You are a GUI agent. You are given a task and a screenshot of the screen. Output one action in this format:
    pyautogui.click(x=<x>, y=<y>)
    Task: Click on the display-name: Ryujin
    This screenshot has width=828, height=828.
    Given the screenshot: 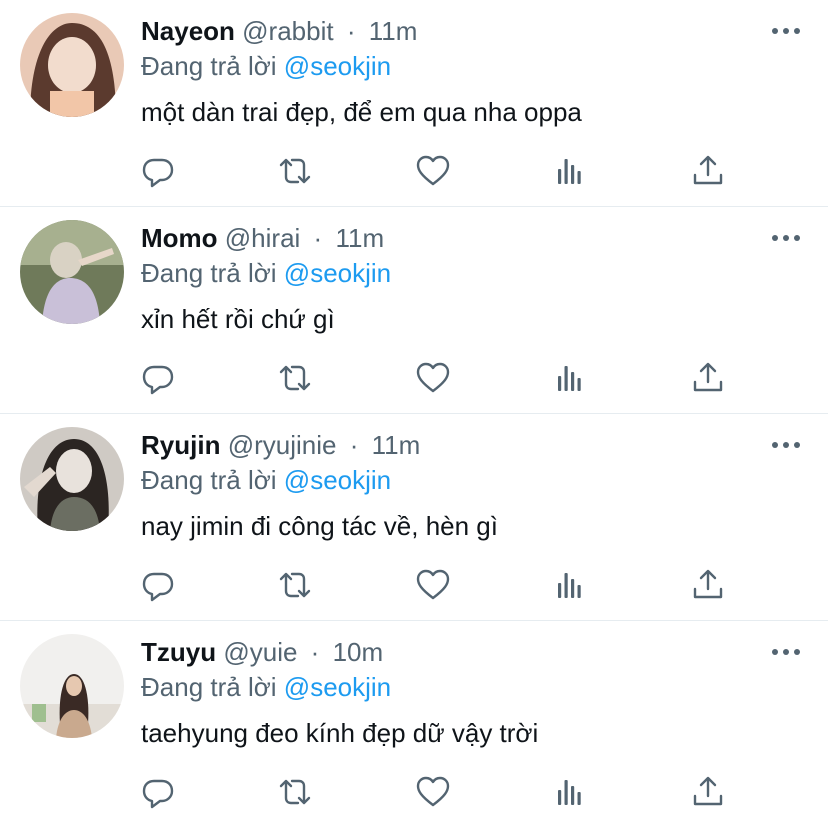 What is the action you would take?
    pyautogui.click(x=180, y=445)
    